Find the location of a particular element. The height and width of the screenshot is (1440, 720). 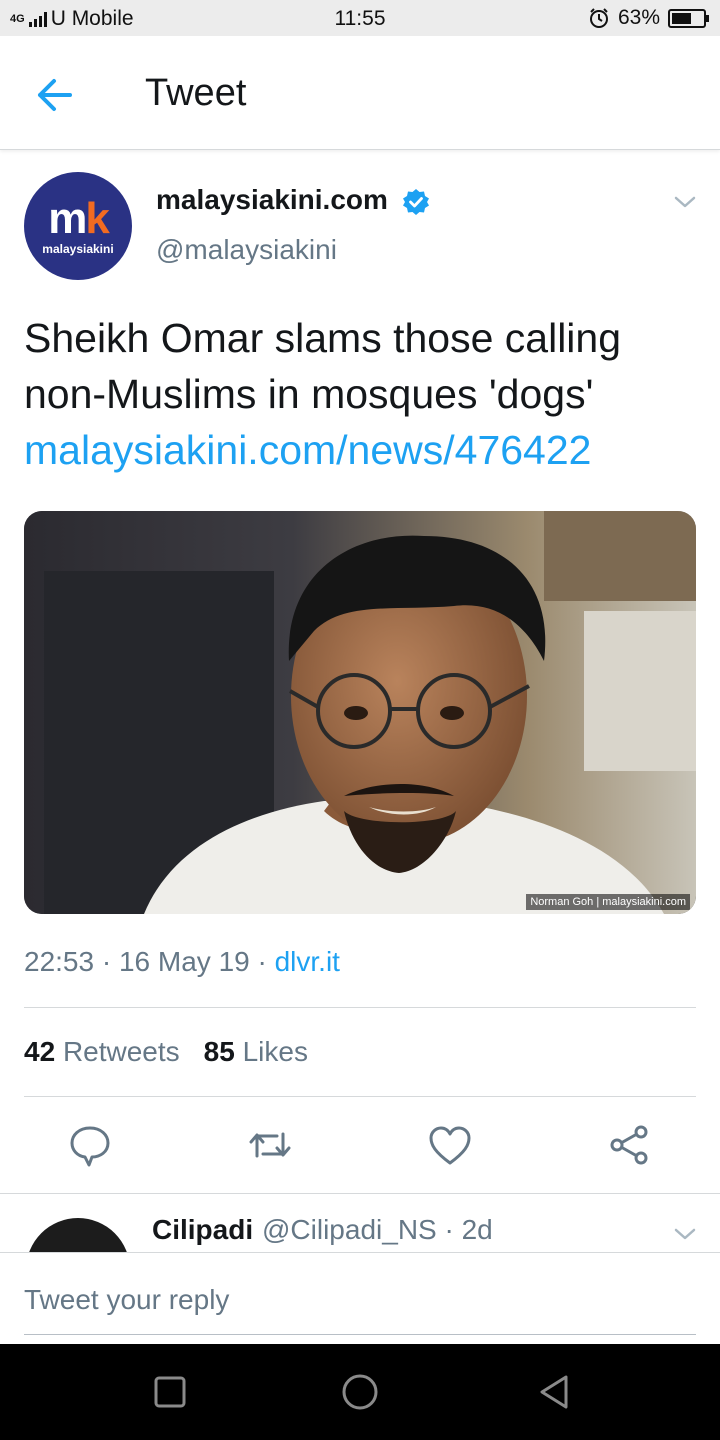

likes-label: Likes is located at coordinates (275, 1051).